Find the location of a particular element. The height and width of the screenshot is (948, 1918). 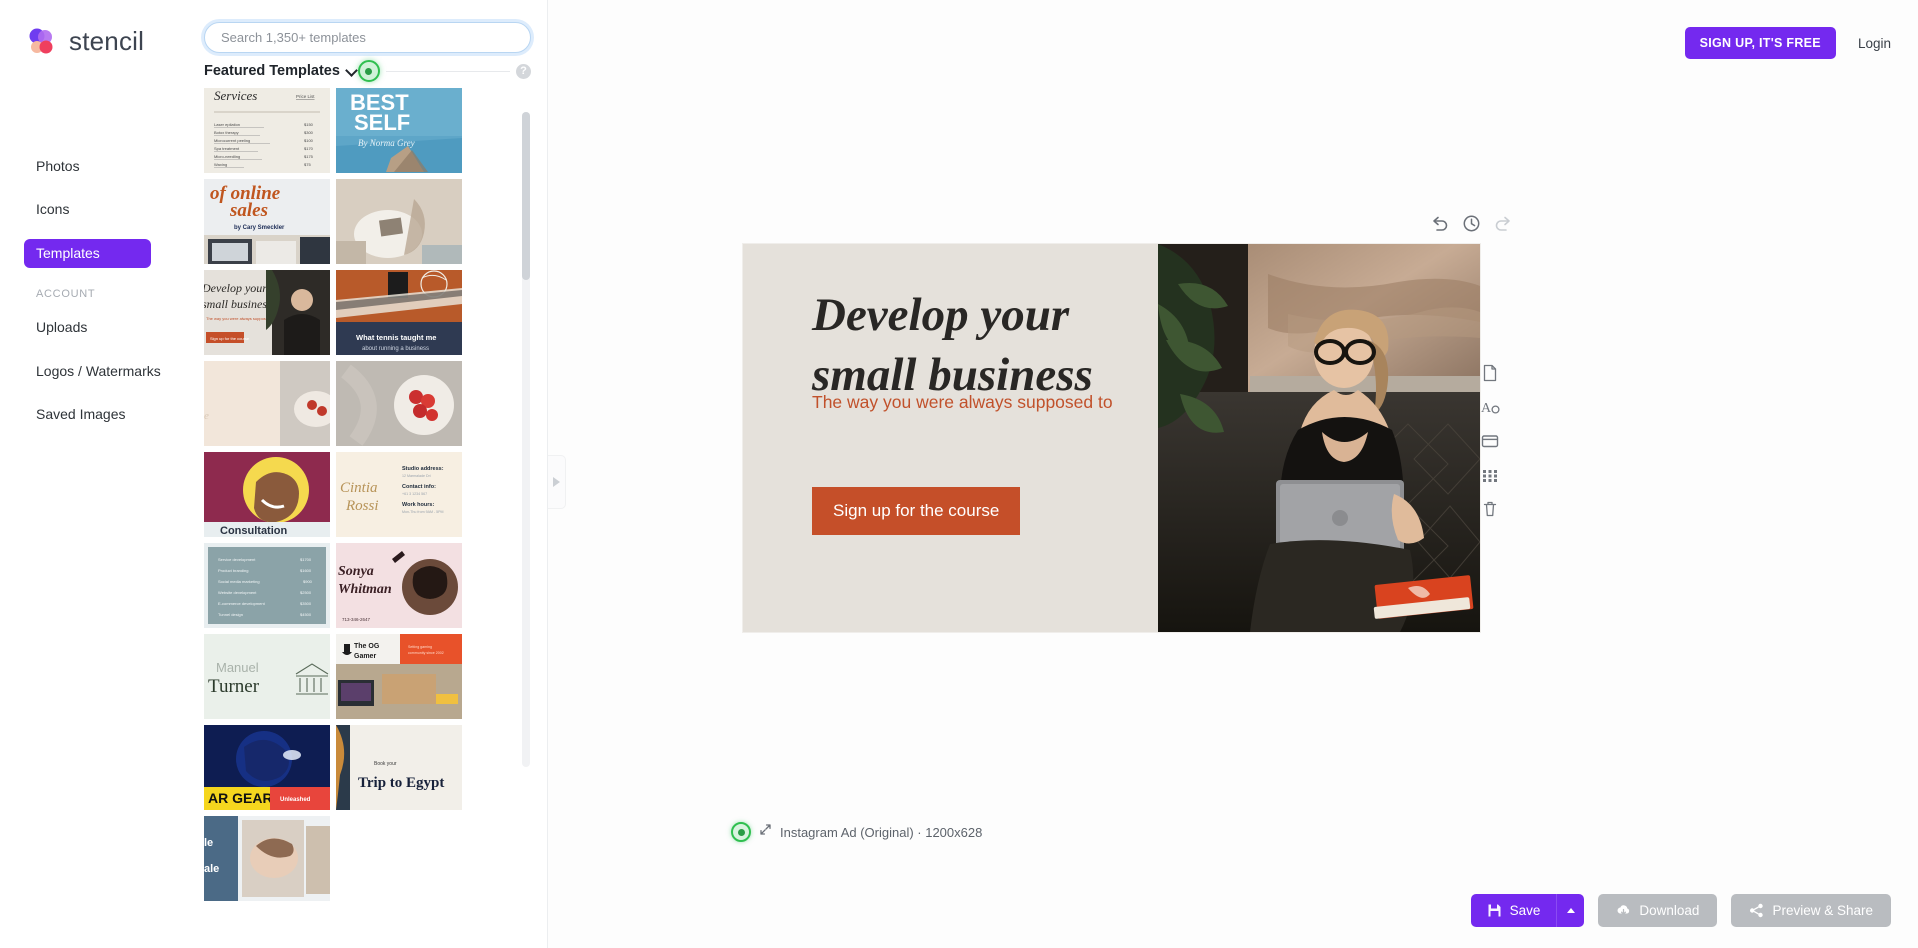

bottom-action-bar: Save Download Preview & Share is located at coordinates (1680, 910).